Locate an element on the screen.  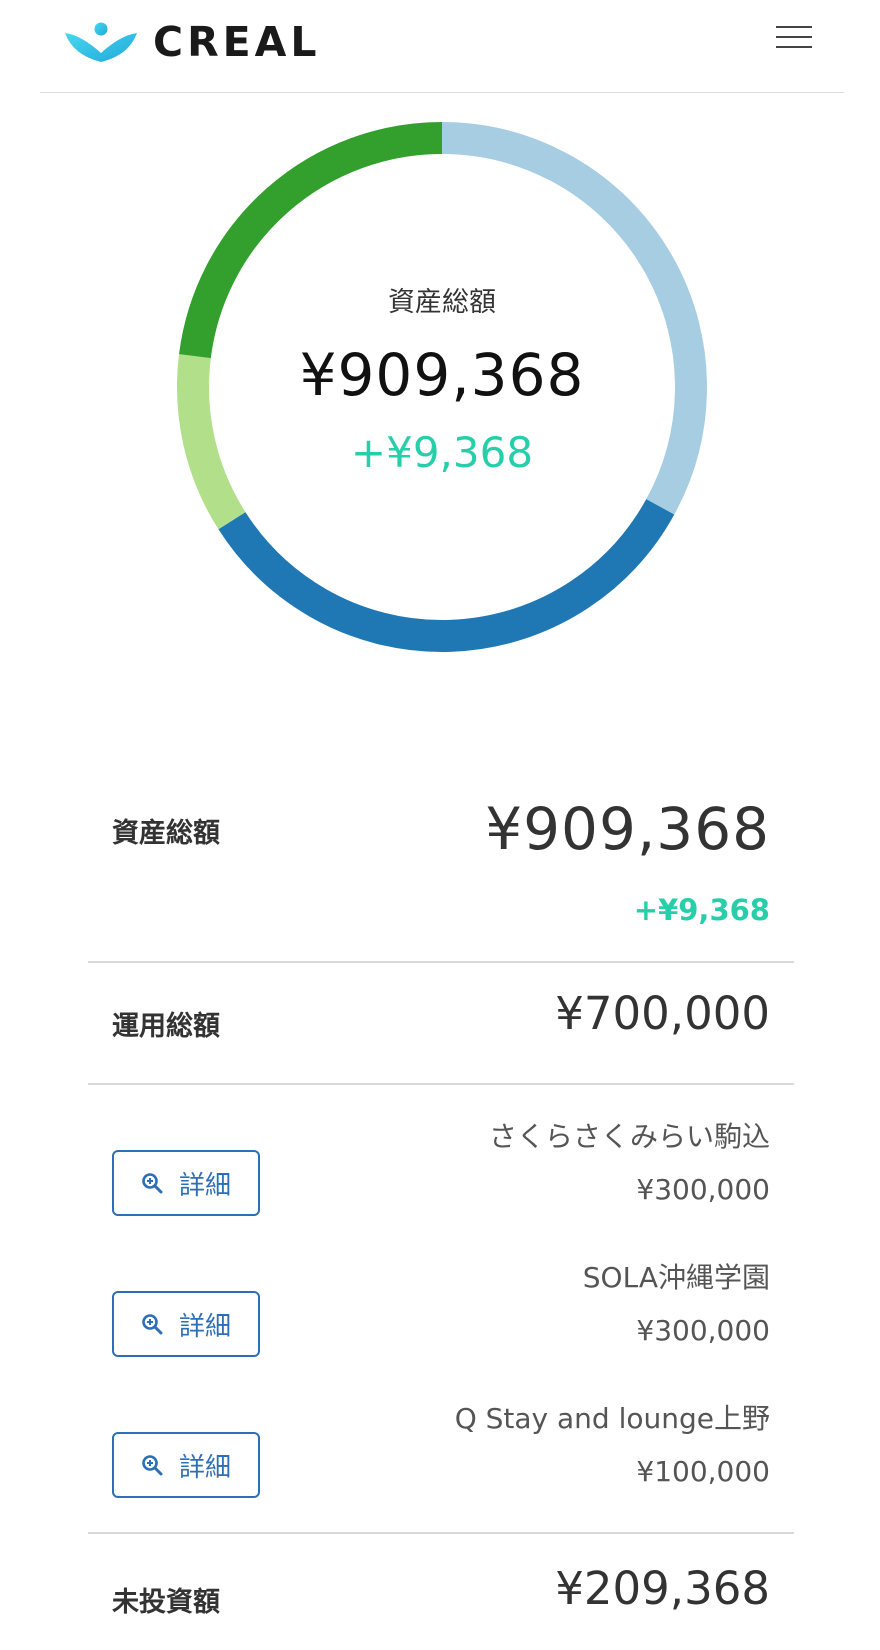
creal-logo: CREAL is located at coordinates (192, 42).